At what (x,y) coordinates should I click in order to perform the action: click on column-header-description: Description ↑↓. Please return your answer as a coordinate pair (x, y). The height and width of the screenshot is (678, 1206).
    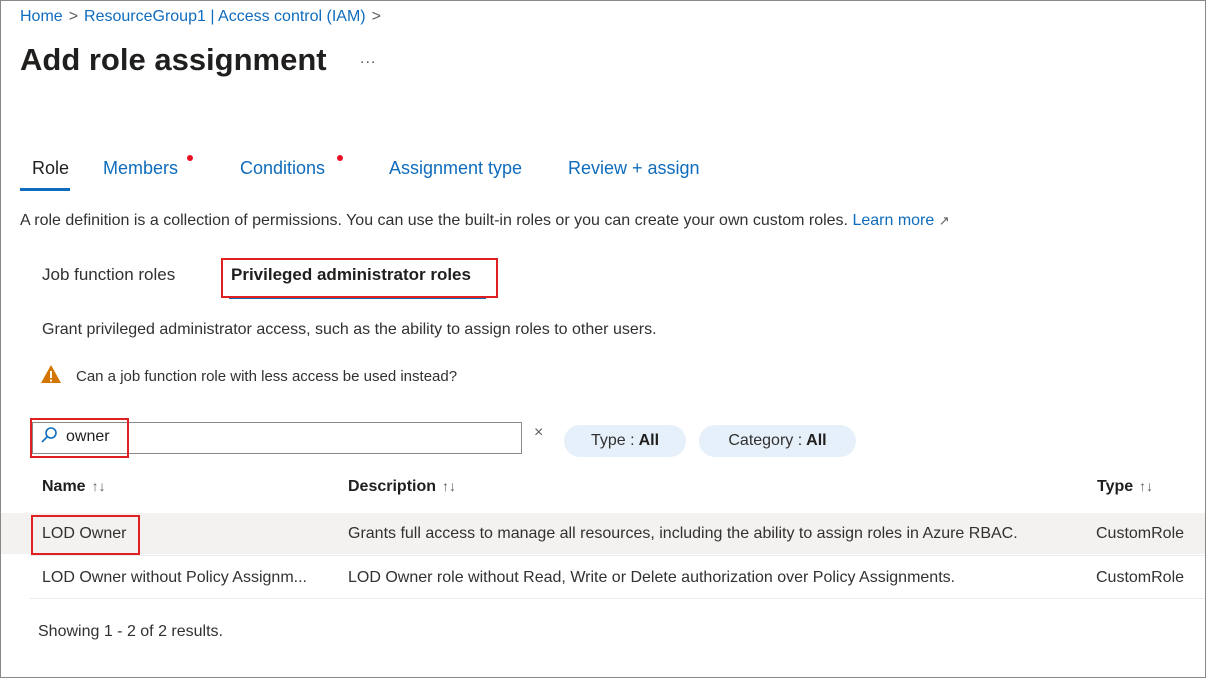
    Looking at the image, I should click on (402, 487).